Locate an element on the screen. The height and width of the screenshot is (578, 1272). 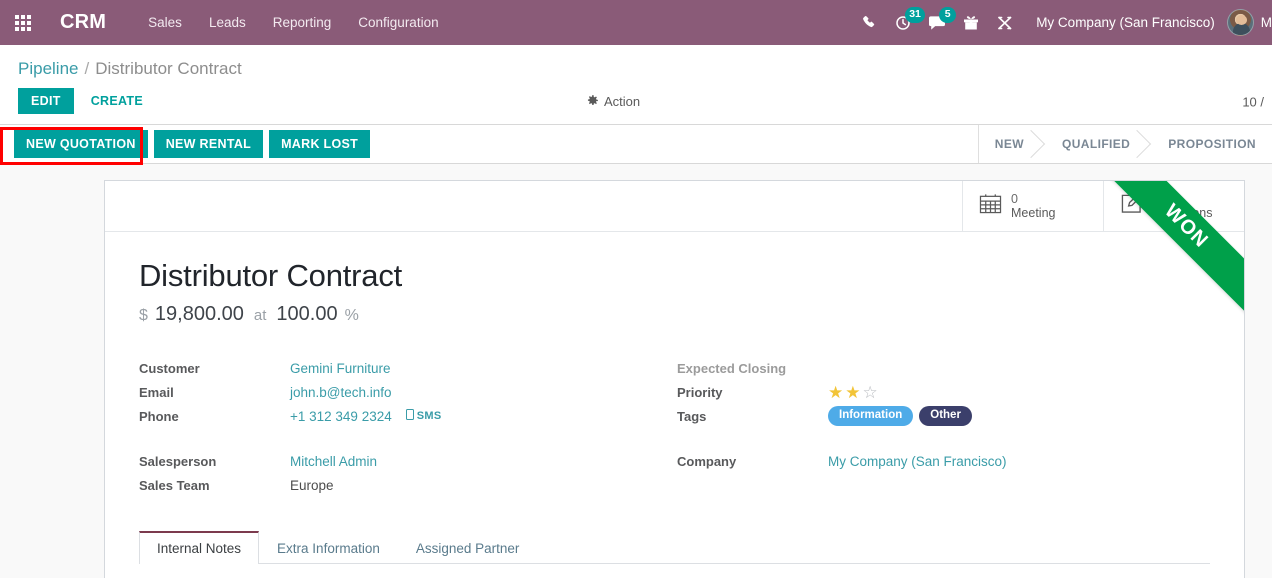
stat-quotations-label: Quotations is located at coordinates (1182, 213).